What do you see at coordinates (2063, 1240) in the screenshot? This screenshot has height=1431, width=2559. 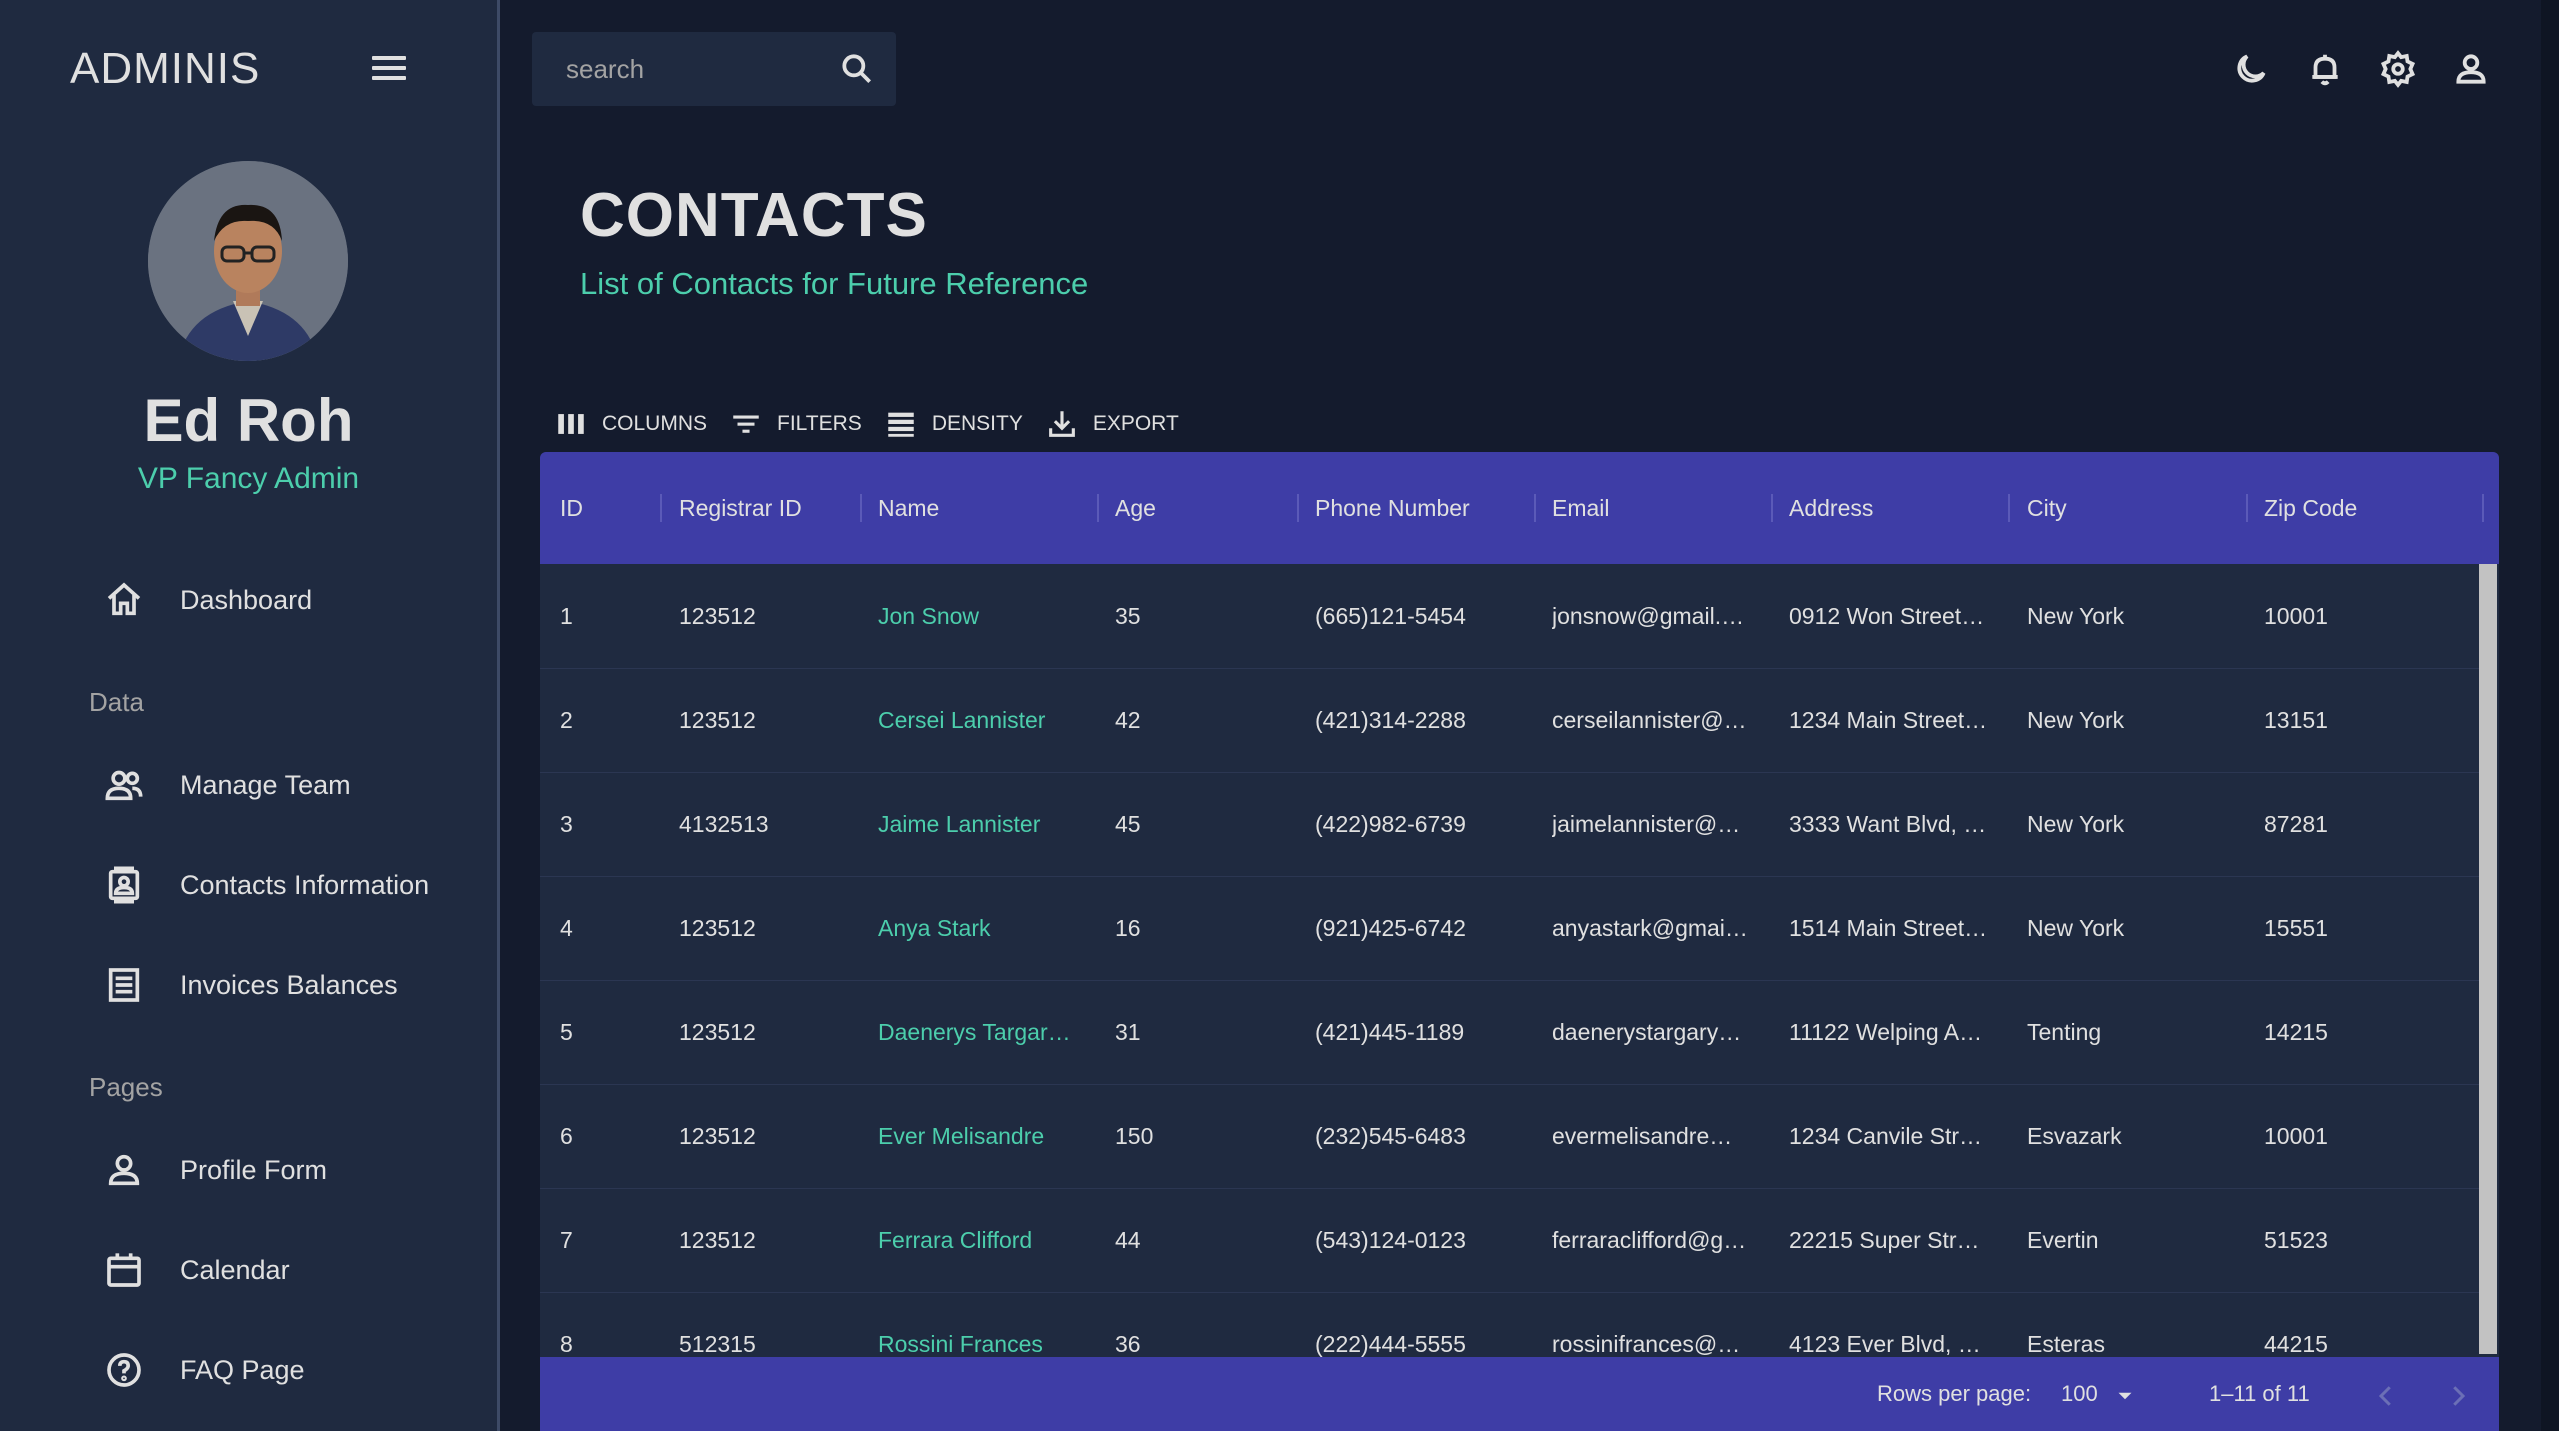 I see `cell-city: Evertin` at bounding box center [2063, 1240].